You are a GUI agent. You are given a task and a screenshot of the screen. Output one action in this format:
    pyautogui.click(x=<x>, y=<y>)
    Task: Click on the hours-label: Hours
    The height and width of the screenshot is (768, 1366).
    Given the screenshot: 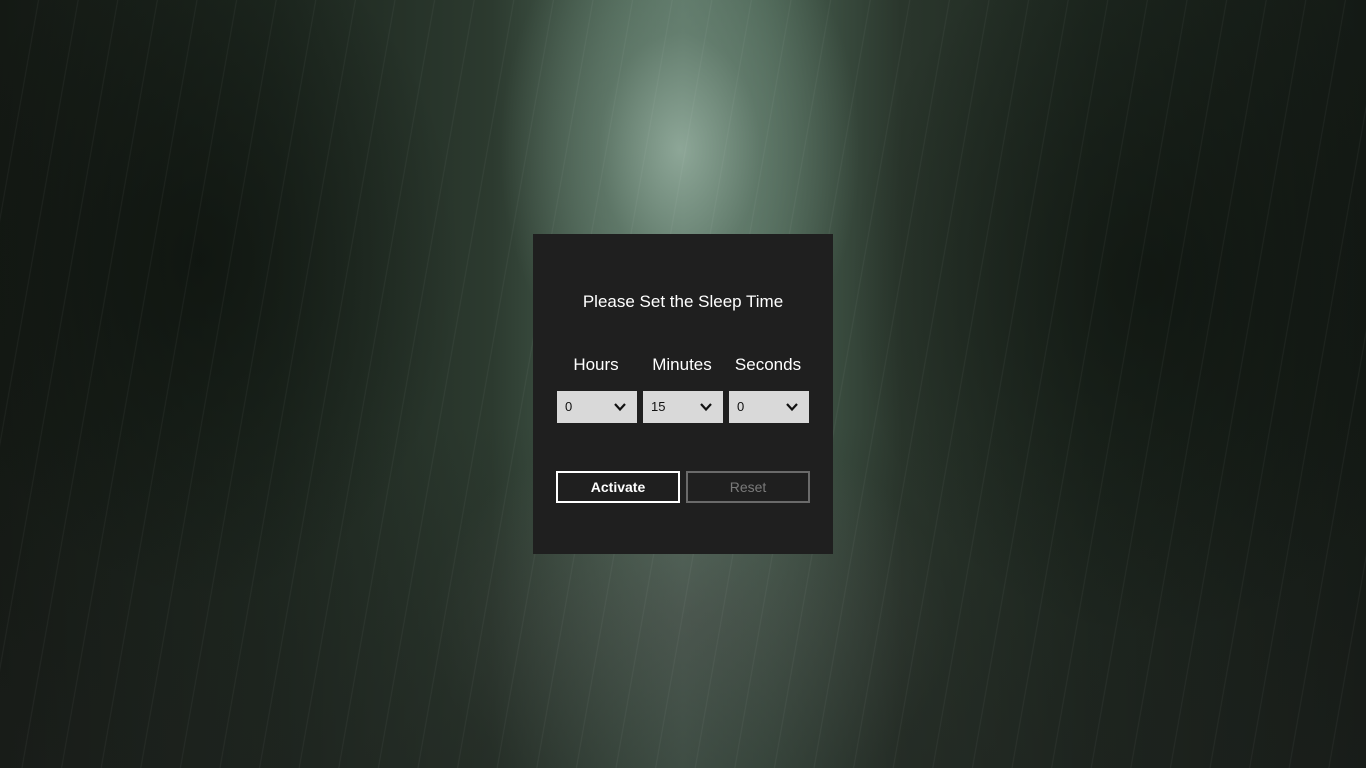 What is the action you would take?
    pyautogui.click(x=596, y=364)
    